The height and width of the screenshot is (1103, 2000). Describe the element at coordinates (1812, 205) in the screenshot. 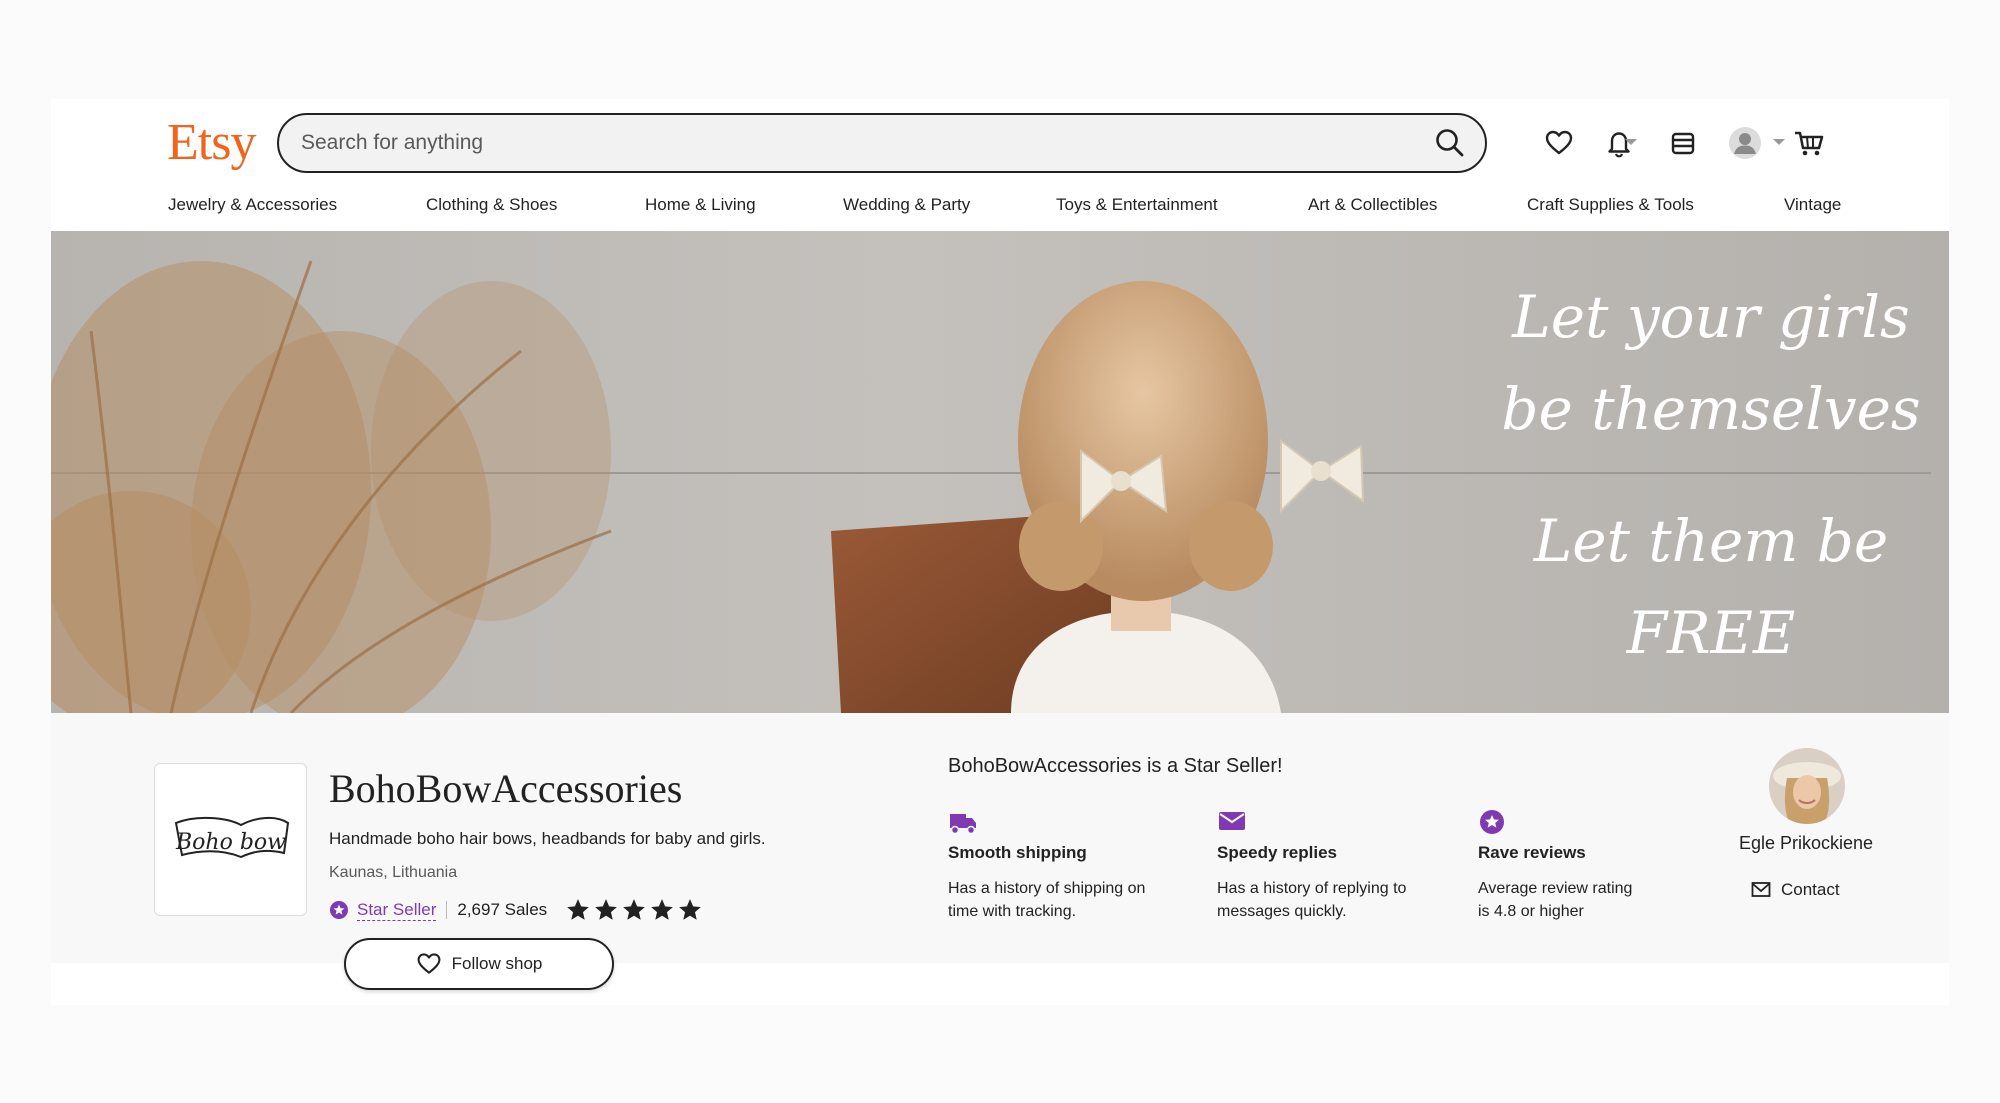

I see `nav-item-vintage: Vintage` at that location.